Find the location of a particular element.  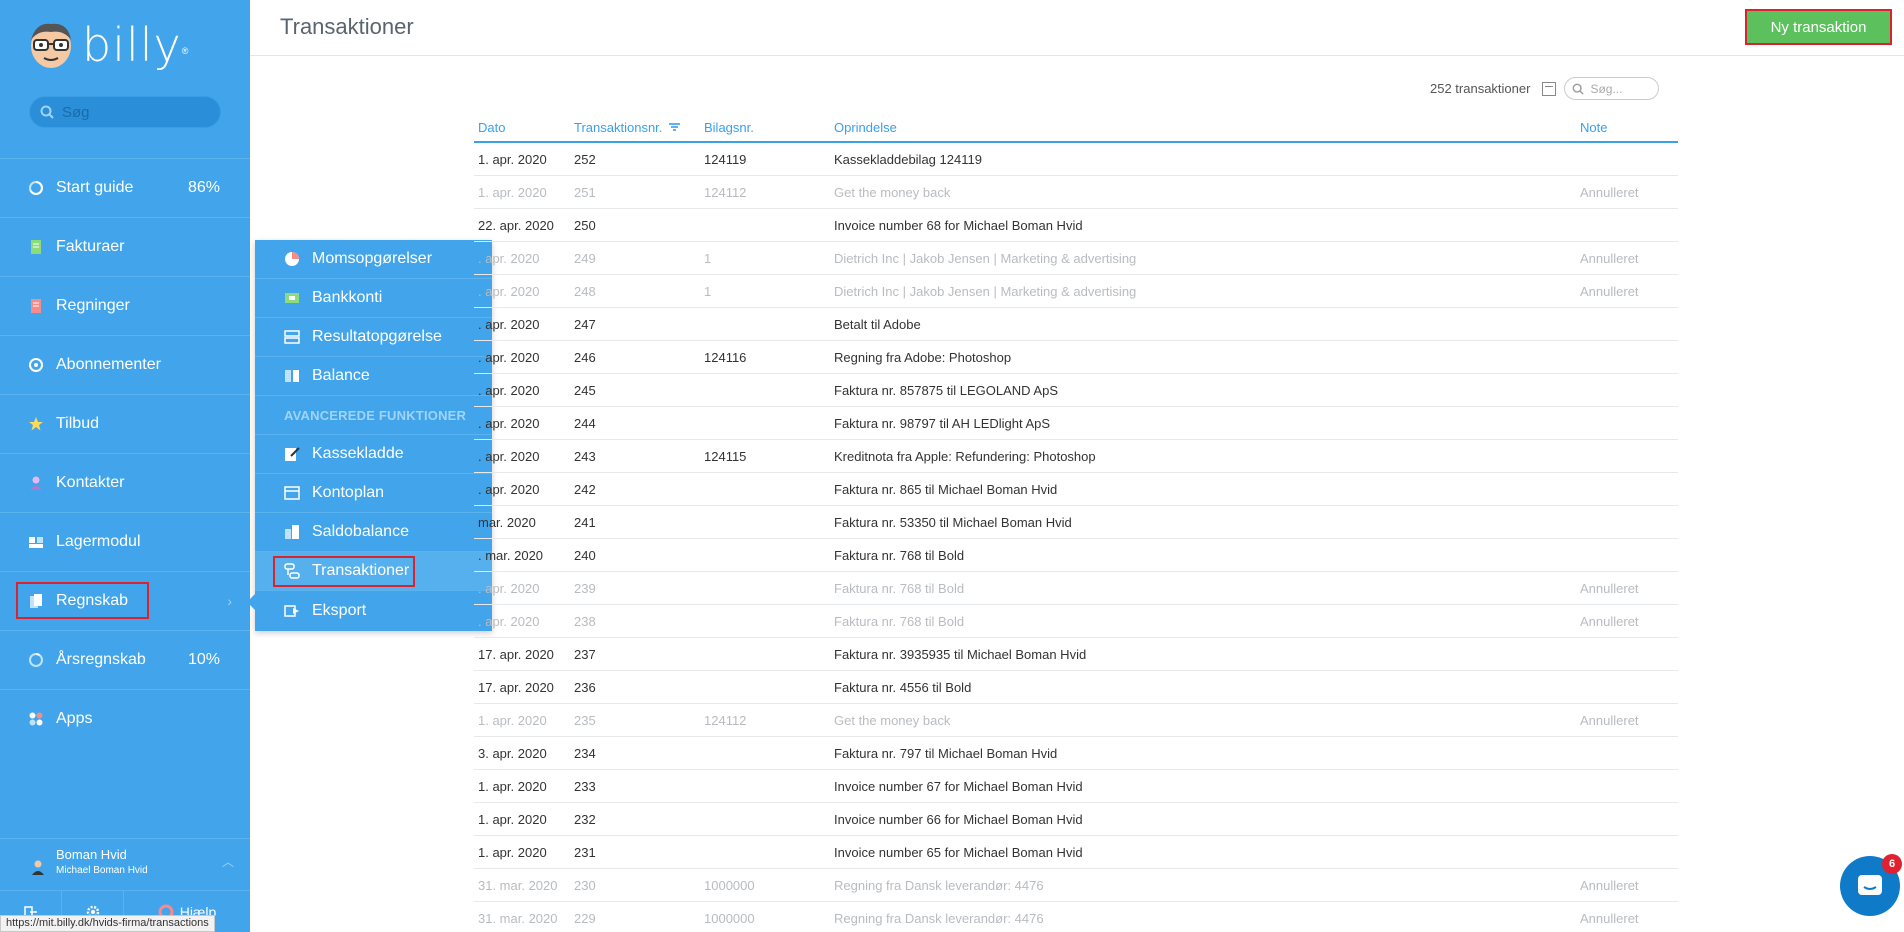

sidebar-search is located at coordinates (125, 112).